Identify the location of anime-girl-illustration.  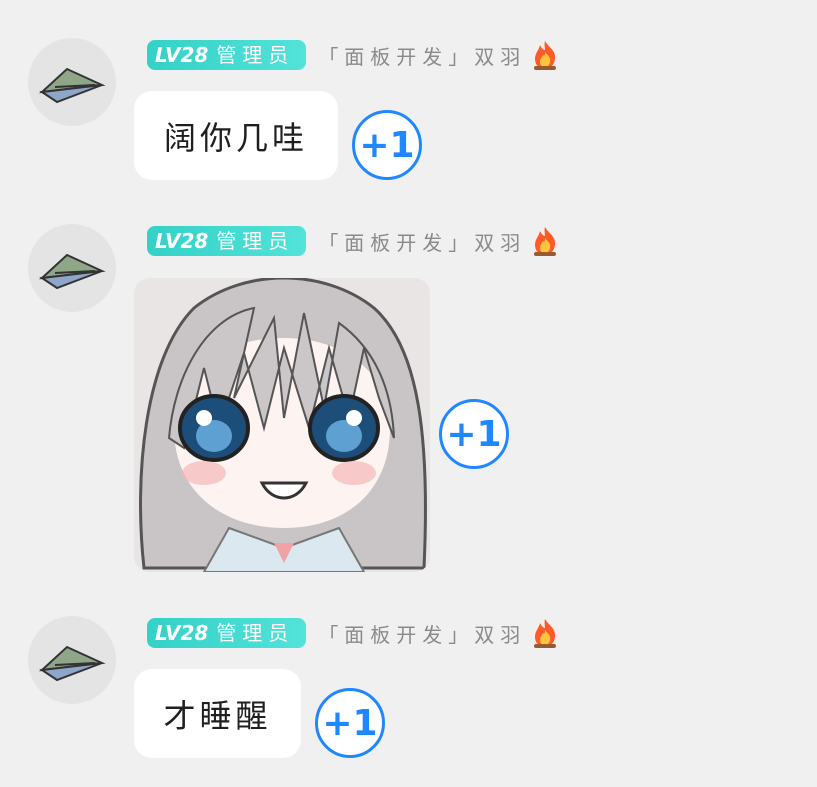
(282, 425).